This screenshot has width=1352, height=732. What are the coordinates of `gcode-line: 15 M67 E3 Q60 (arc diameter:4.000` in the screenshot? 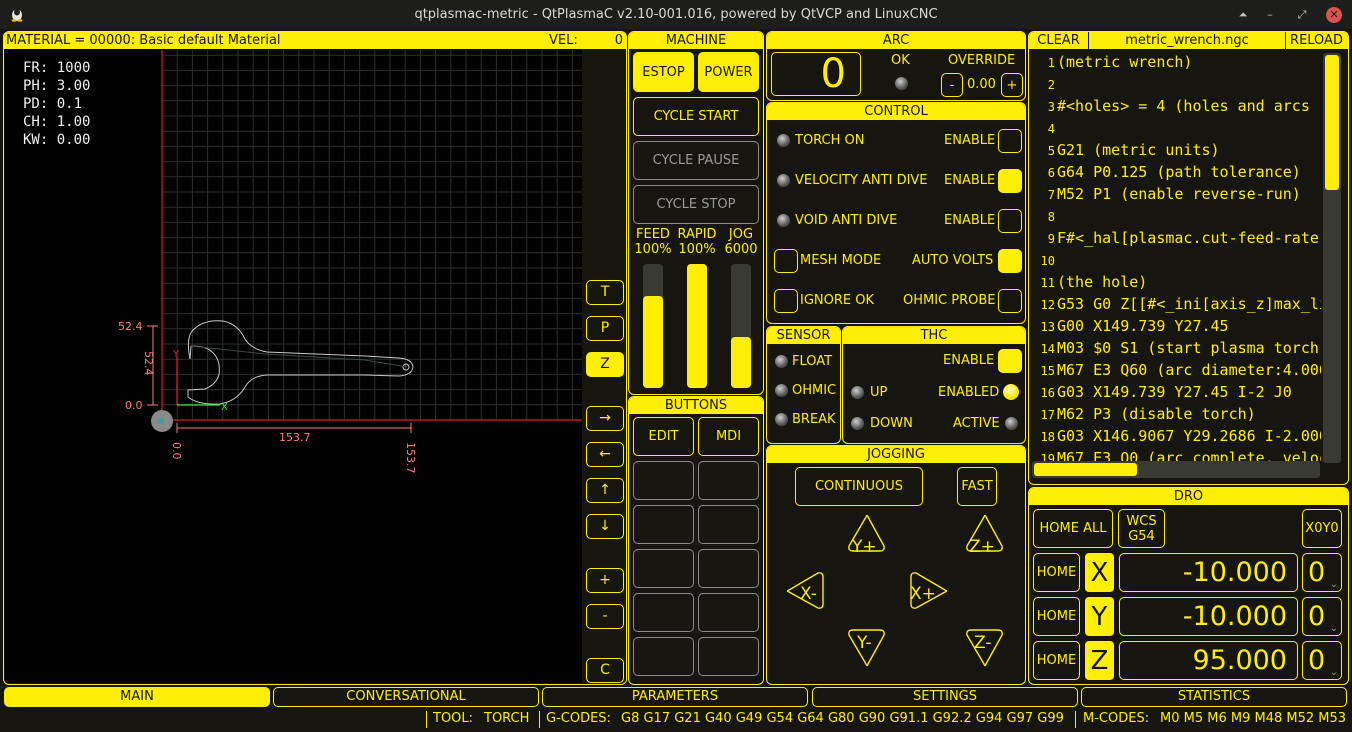 It's located at (1175, 370).